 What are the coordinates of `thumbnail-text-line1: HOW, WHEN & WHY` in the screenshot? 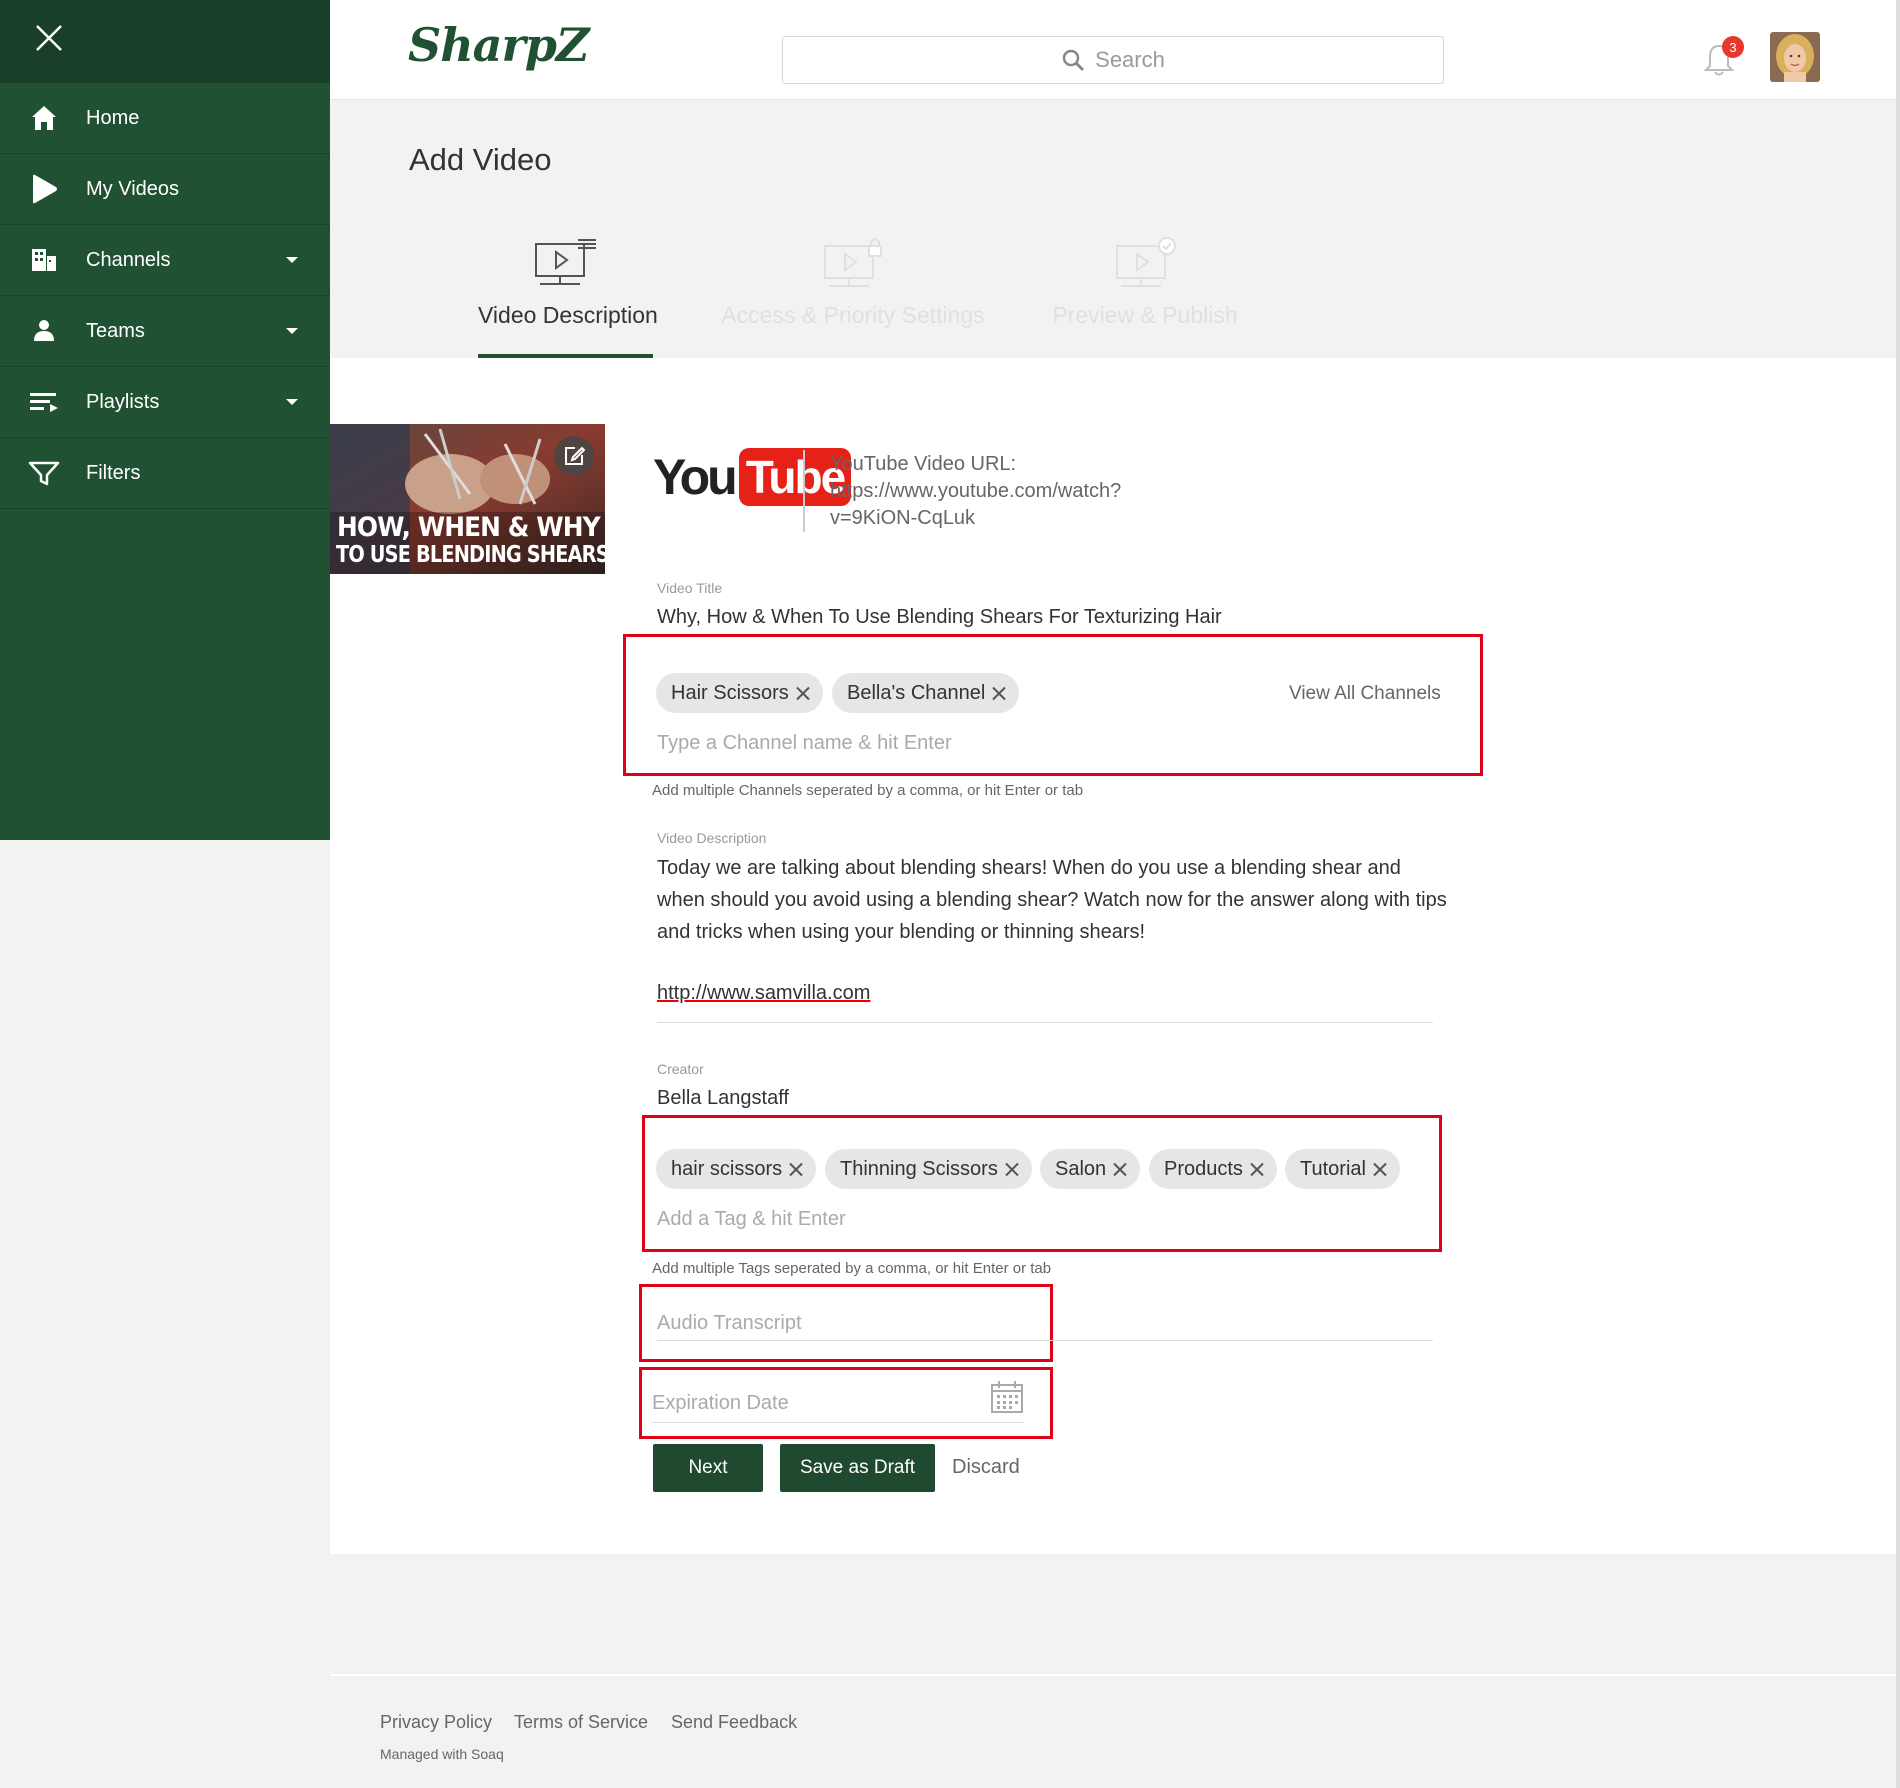 It's located at (469, 527).